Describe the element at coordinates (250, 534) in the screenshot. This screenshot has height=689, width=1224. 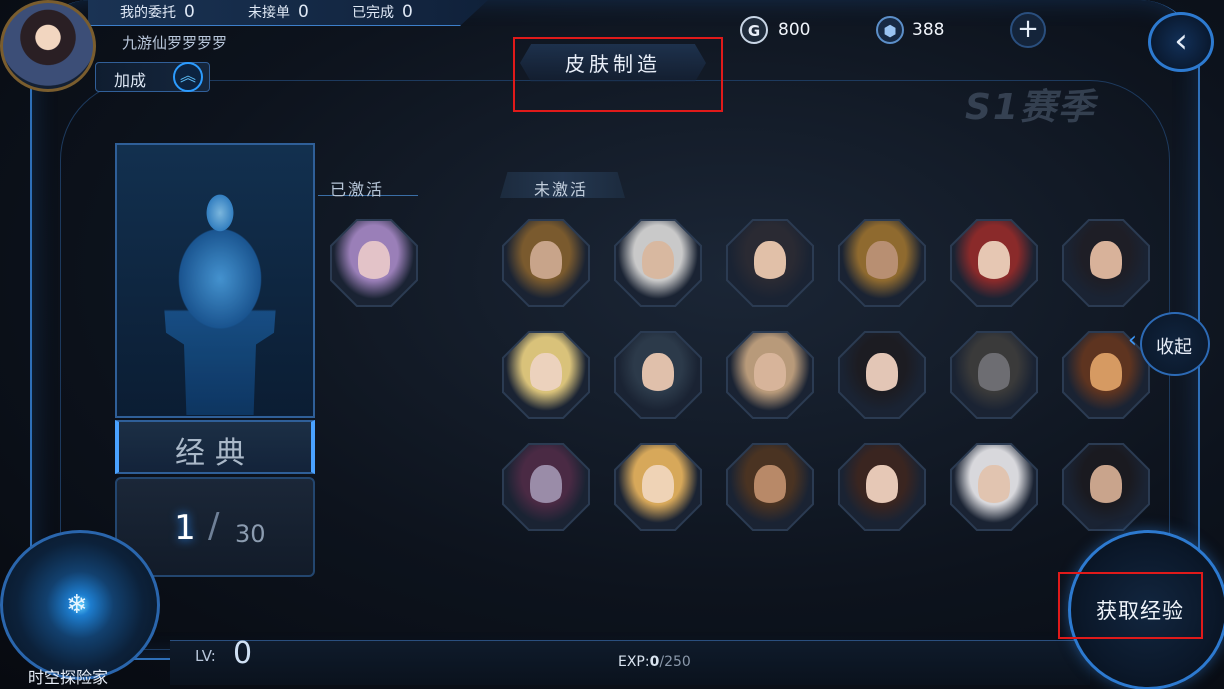
I see `total-count: 30` at that location.